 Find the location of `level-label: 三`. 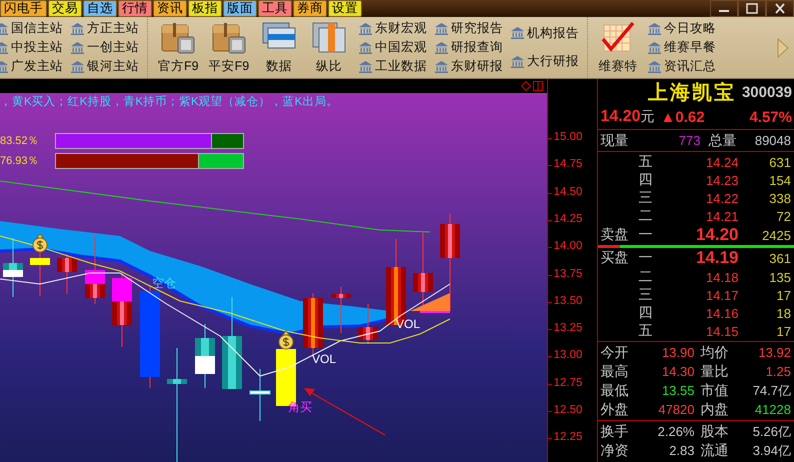

level-label: 三 is located at coordinates (646, 198).